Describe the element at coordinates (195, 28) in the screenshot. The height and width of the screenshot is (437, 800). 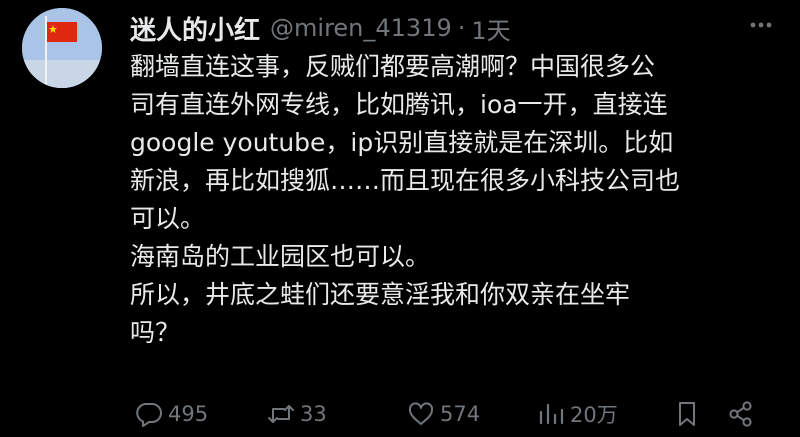
I see `display-name: 迷人的小红` at that location.